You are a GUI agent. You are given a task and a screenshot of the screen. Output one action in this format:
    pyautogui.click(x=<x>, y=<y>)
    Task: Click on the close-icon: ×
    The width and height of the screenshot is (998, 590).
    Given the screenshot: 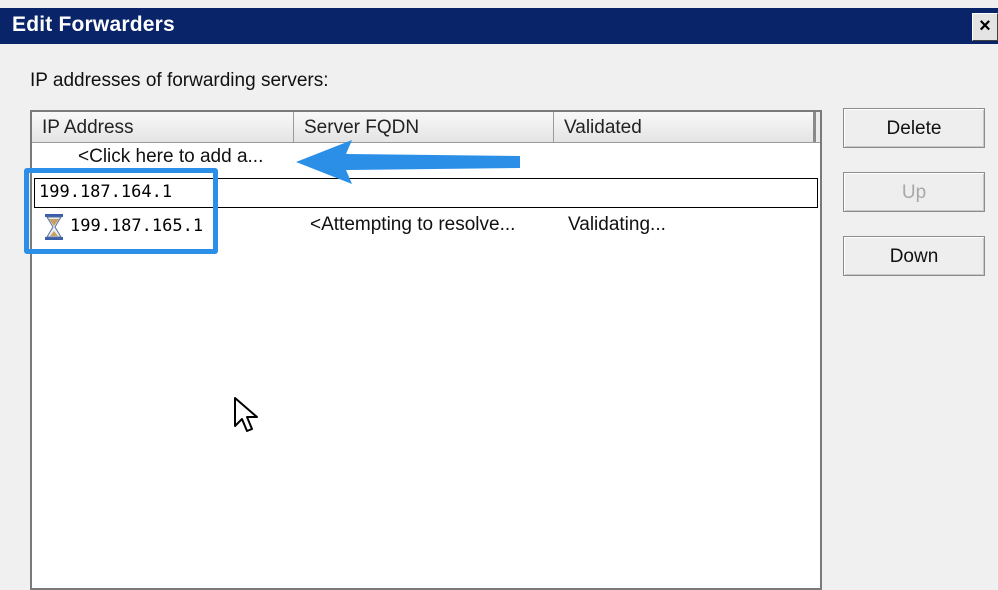 What is the action you would take?
    pyautogui.click(x=985, y=26)
    